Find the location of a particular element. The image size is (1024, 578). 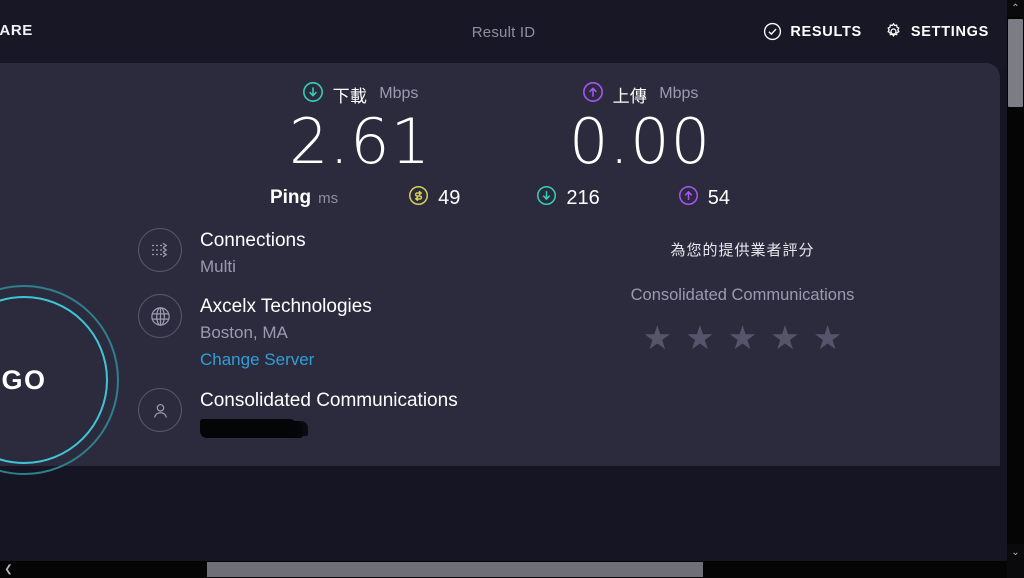

star-rating: ★ ★ ★ ★ ★ is located at coordinates (742, 337).